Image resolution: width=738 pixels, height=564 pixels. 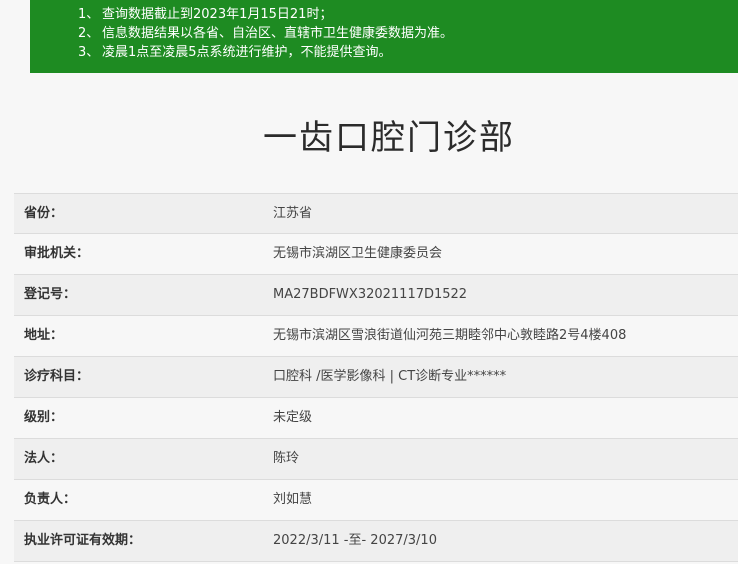 What do you see at coordinates (384, 14) in the screenshot?
I see `notice-item: 1、 查询数据截止到2023年1月15日21时；` at bounding box center [384, 14].